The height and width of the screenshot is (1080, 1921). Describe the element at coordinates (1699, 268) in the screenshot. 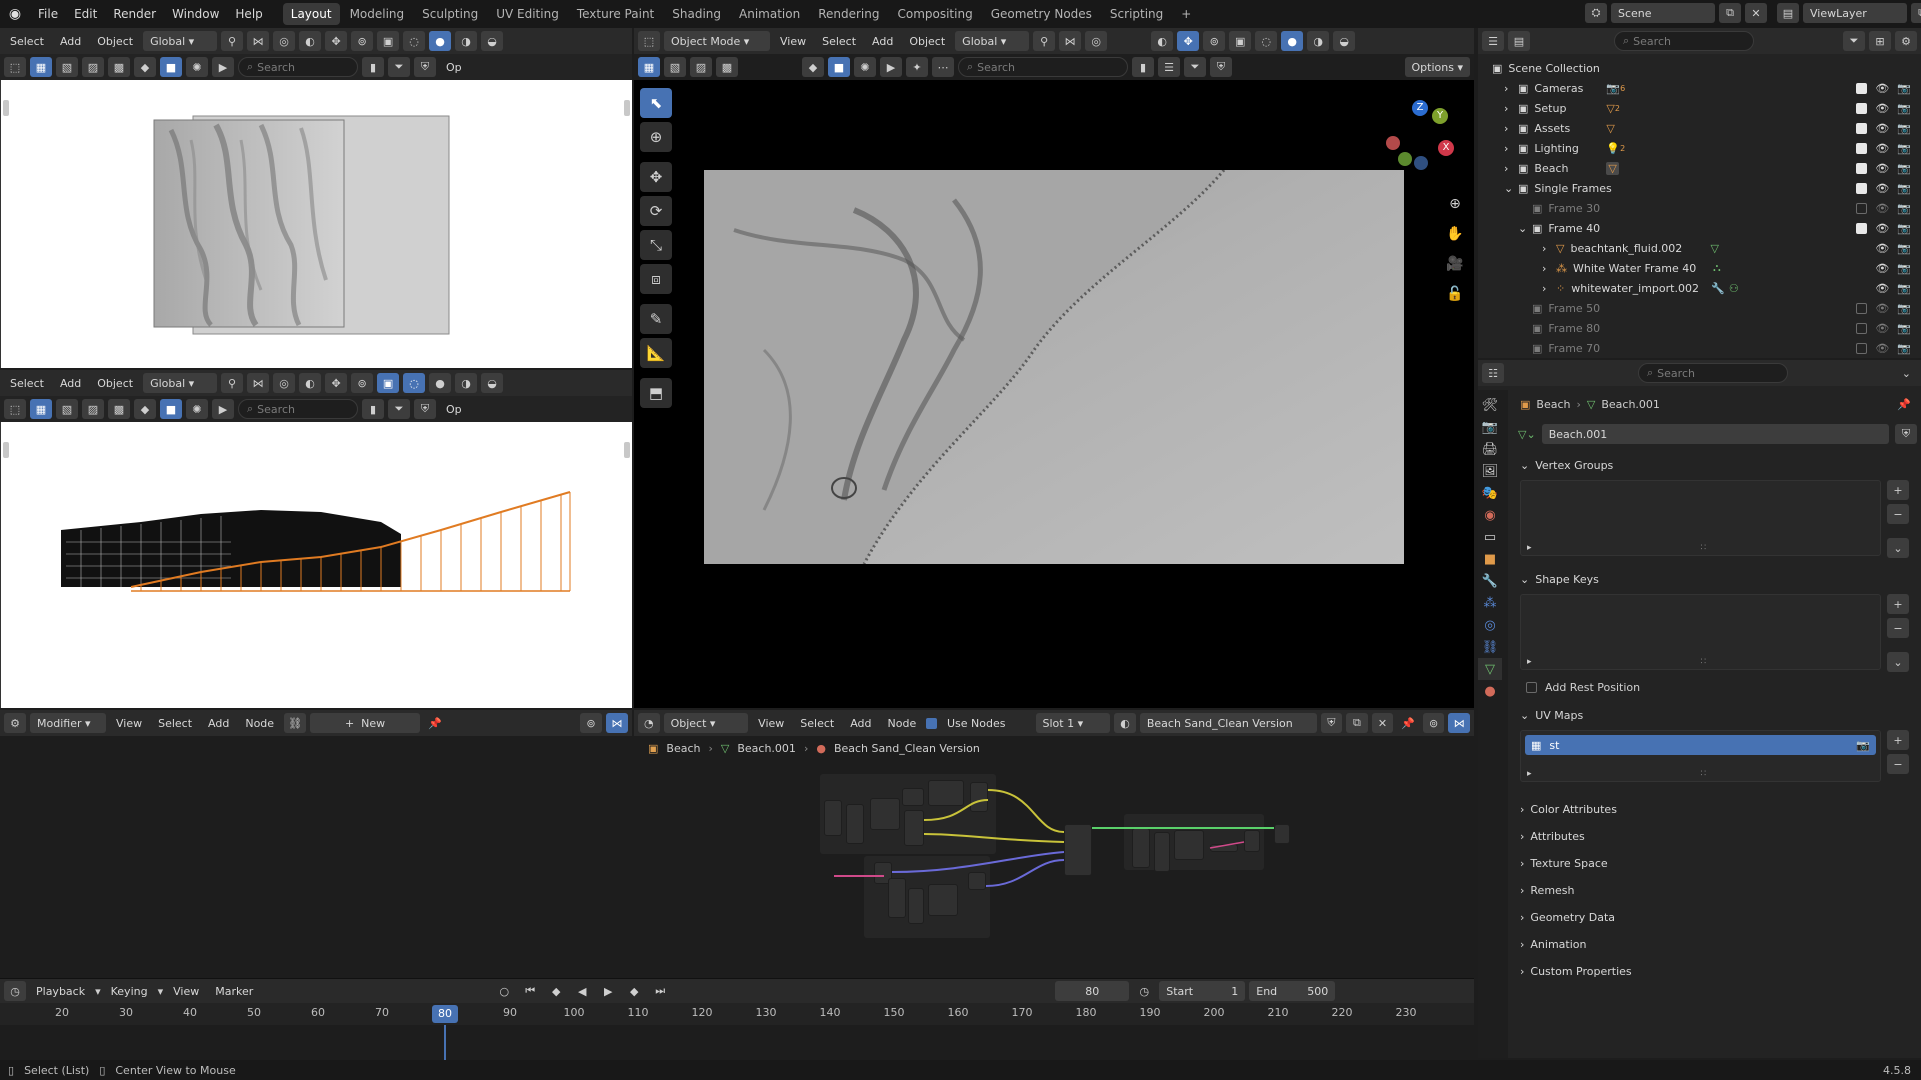

I see `outliner-item-white-water: › ⁂ White Water Frame 40 ⛬ 👁 📷` at that location.